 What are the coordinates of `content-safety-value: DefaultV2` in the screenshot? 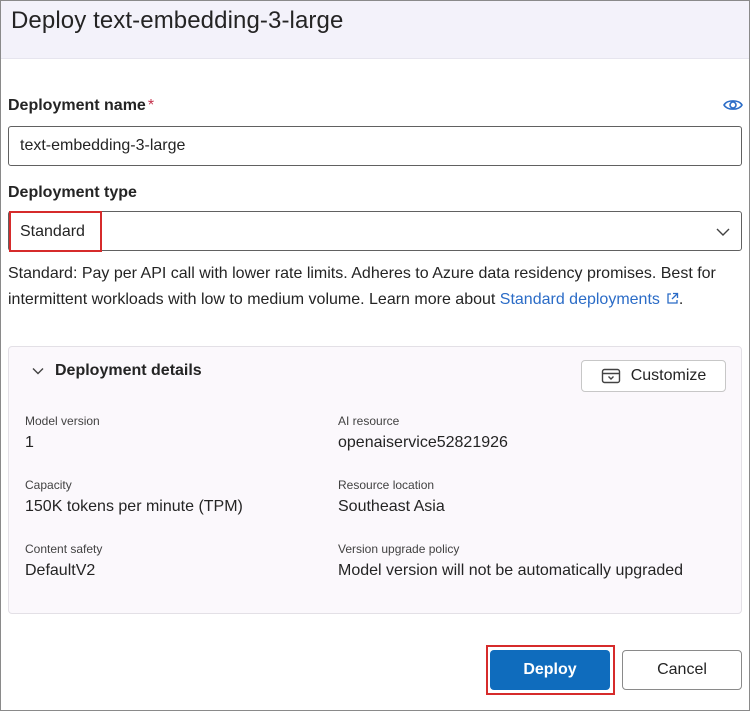 It's located at (60, 570).